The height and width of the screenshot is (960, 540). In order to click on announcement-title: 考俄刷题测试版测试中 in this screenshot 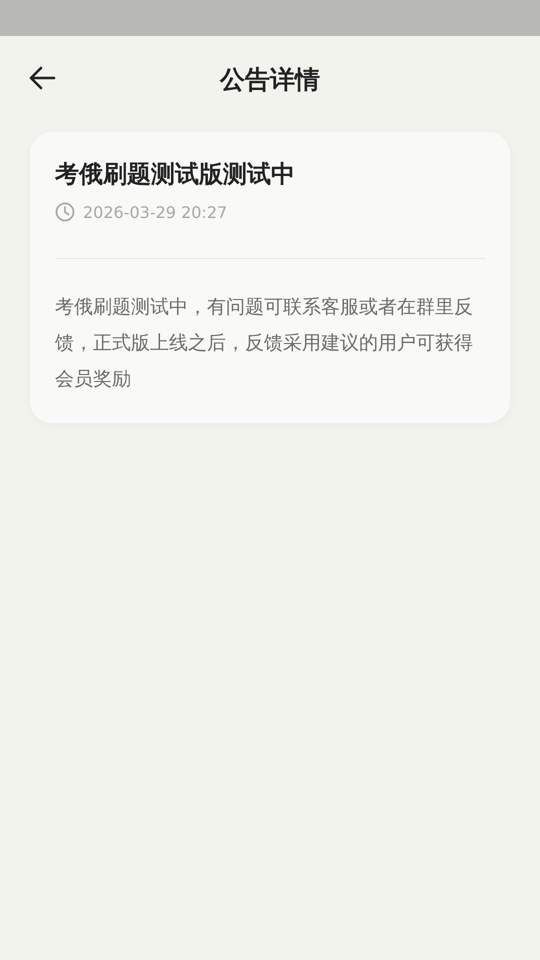, I will do `click(175, 174)`.